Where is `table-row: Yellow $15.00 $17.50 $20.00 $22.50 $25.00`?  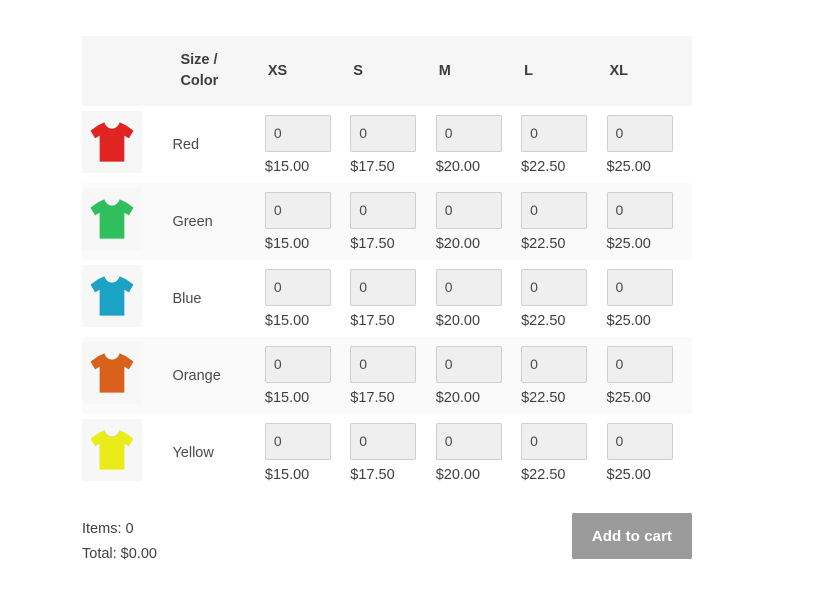
table-row: Yellow $15.00 $17.50 $20.00 $22.50 $25.00 is located at coordinates (387, 452).